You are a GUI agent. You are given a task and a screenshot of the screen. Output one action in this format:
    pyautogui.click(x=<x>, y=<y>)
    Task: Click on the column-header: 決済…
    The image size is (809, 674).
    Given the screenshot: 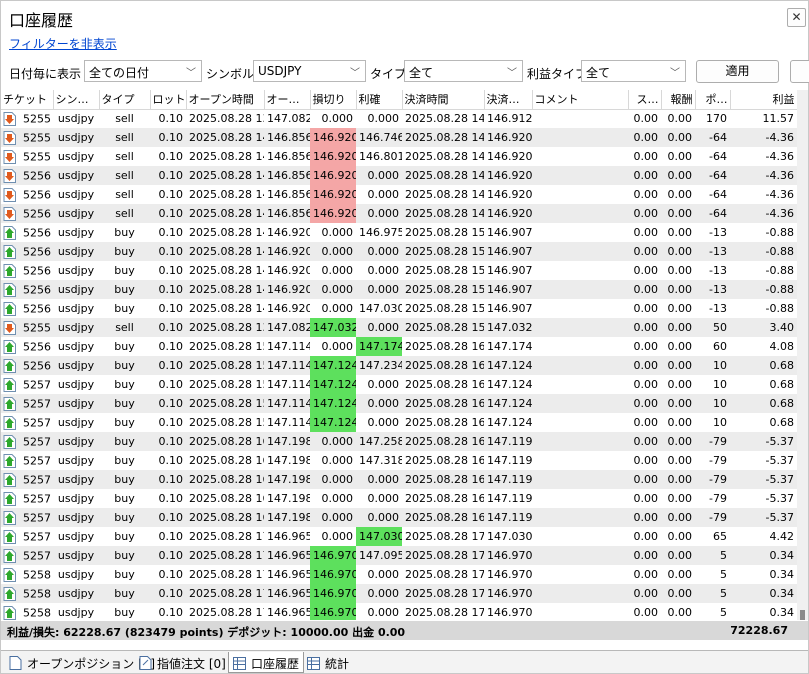 What is the action you would take?
    pyautogui.click(x=508, y=100)
    